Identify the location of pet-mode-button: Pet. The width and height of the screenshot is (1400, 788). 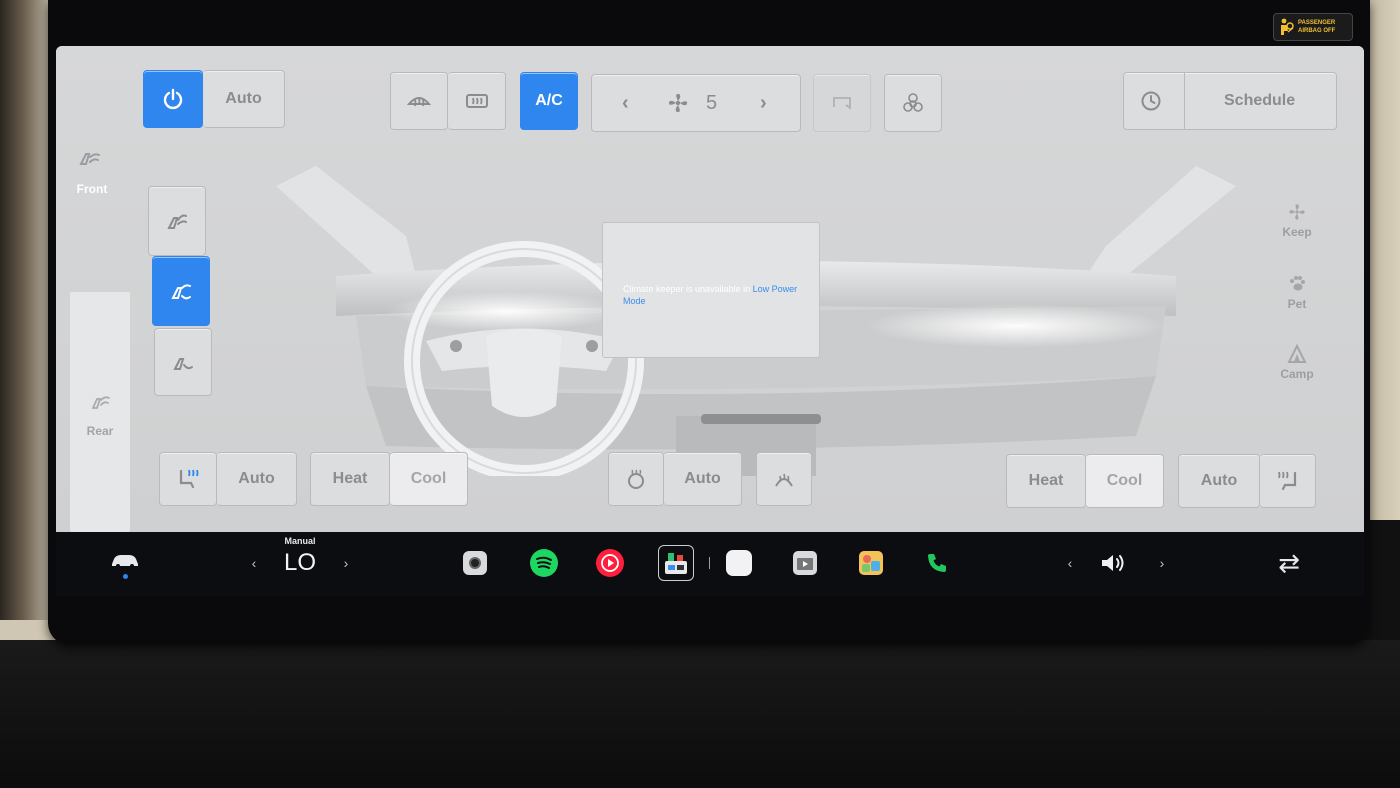
(1297, 292).